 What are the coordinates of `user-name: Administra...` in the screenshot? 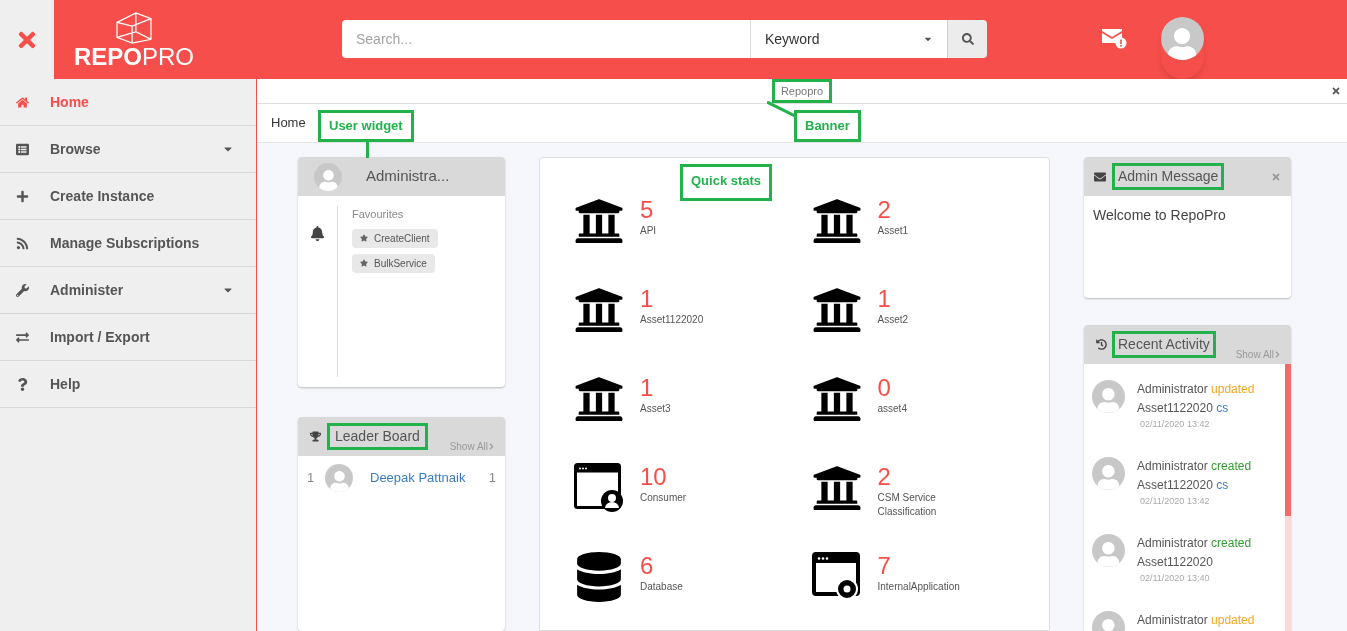 It's located at (408, 176).